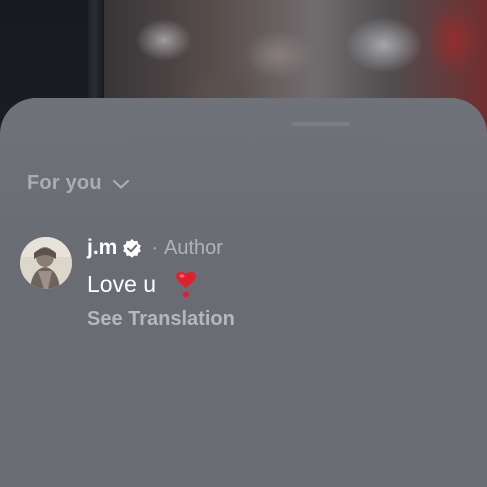 This screenshot has height=487, width=487. I want to click on comment-filter-dropdown: For you, so click(78, 183).